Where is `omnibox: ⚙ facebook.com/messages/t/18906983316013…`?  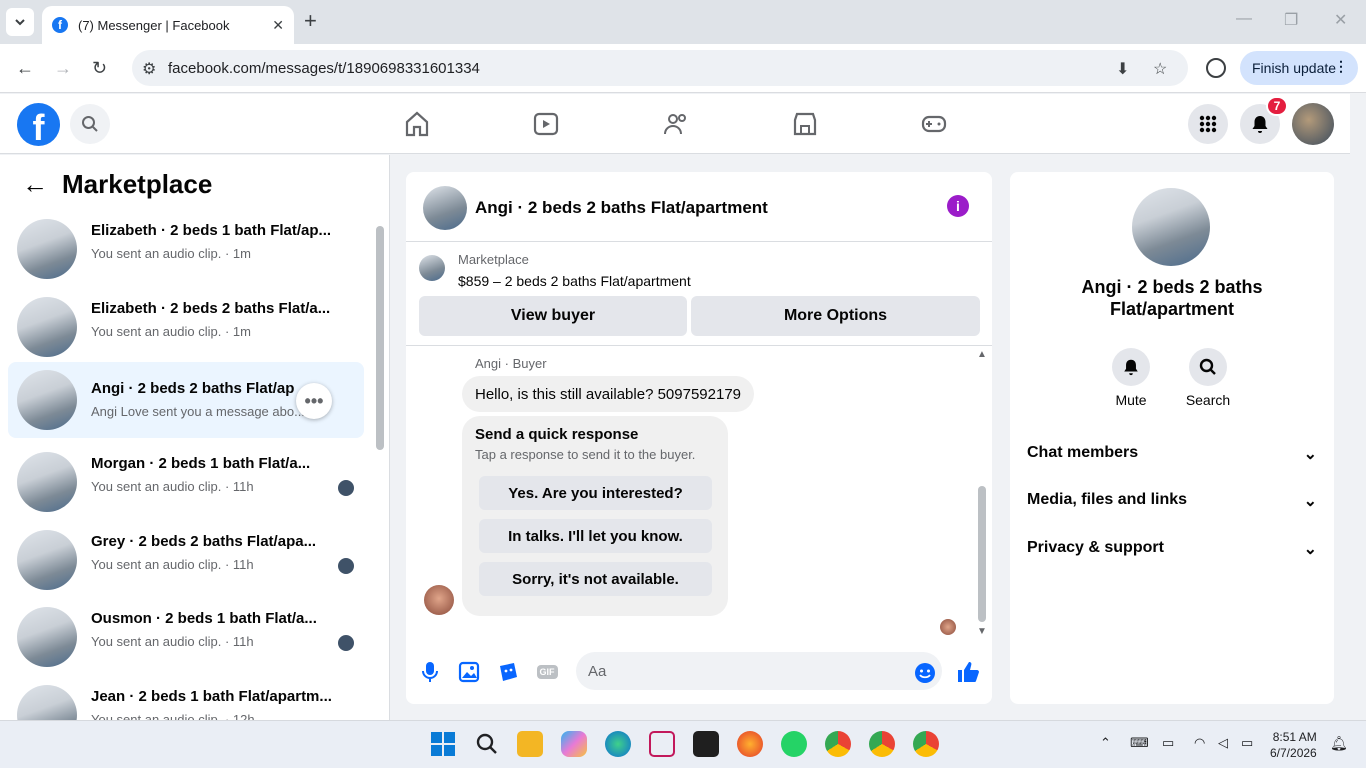 omnibox: ⚙ facebook.com/messages/t/18906983316013… is located at coordinates (660, 68).